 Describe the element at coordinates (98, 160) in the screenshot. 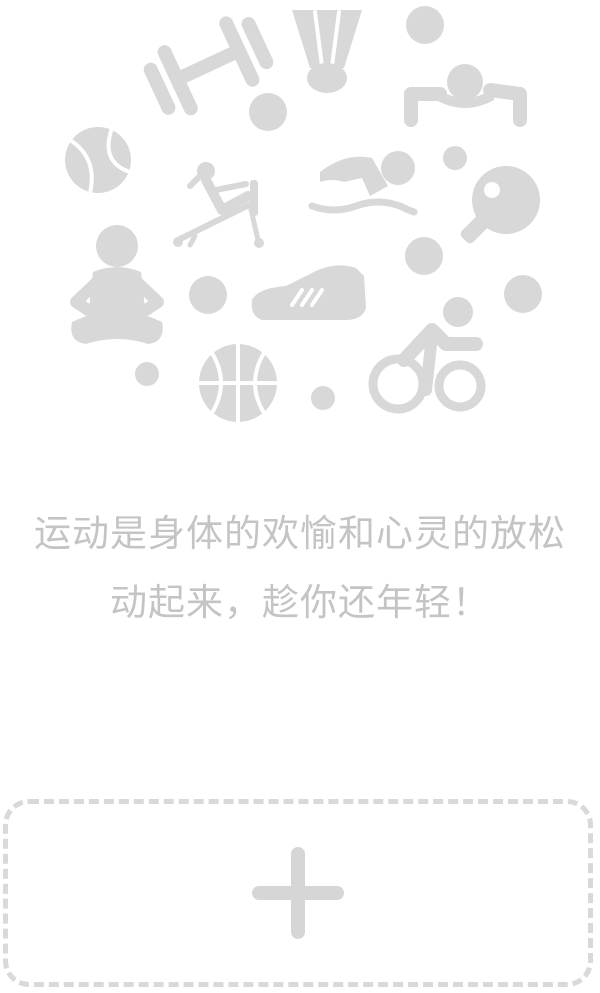

I see `tennis-ball-icon` at that location.